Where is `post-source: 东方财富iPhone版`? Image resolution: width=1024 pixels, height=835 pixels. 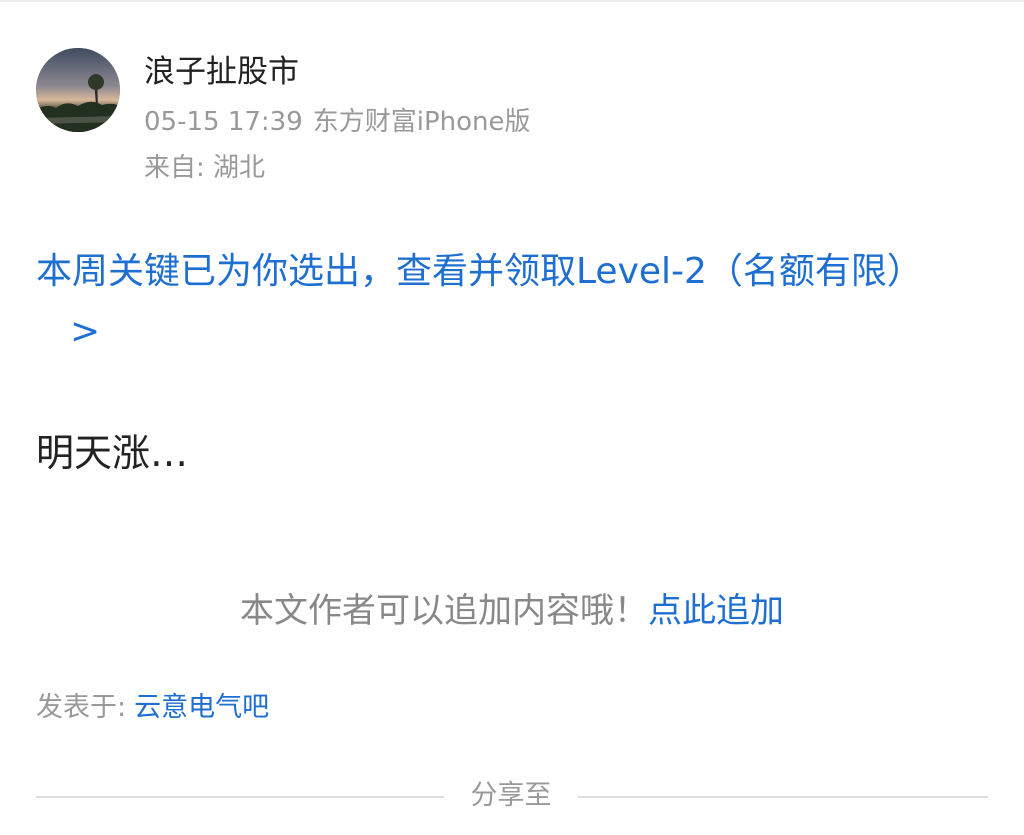 post-source: 东方财富iPhone版 is located at coordinates (421, 122).